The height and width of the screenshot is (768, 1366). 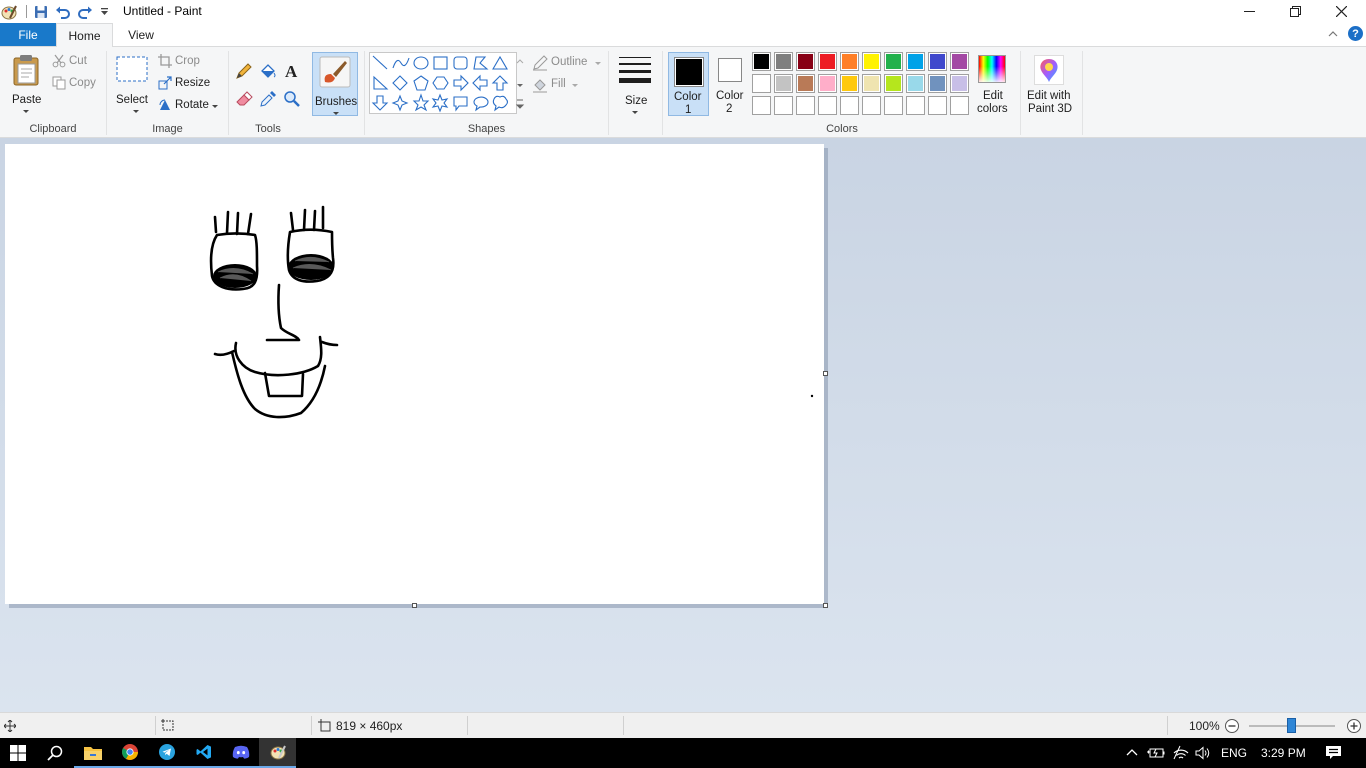 What do you see at coordinates (1295, 11) in the screenshot?
I see `restore-button` at bounding box center [1295, 11].